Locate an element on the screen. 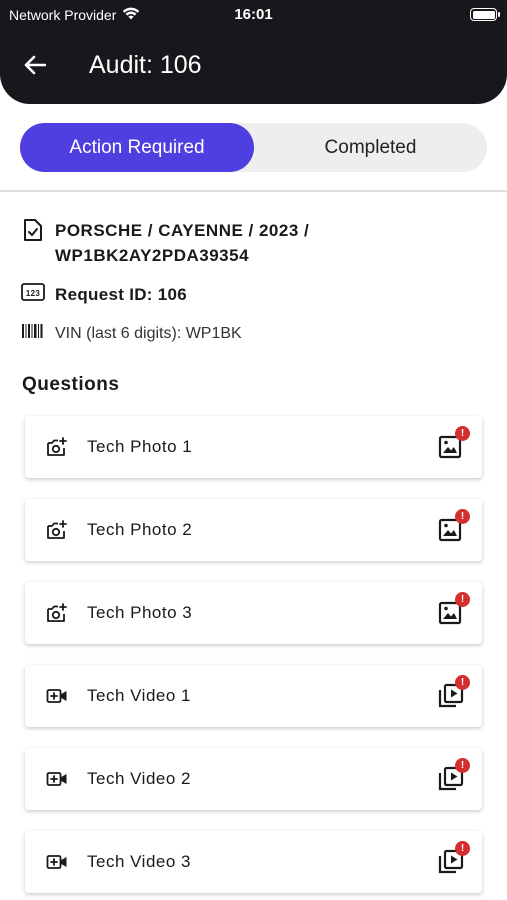 This screenshot has width=507, height=900. question-label: Tech Video 1 is located at coordinates (139, 695).